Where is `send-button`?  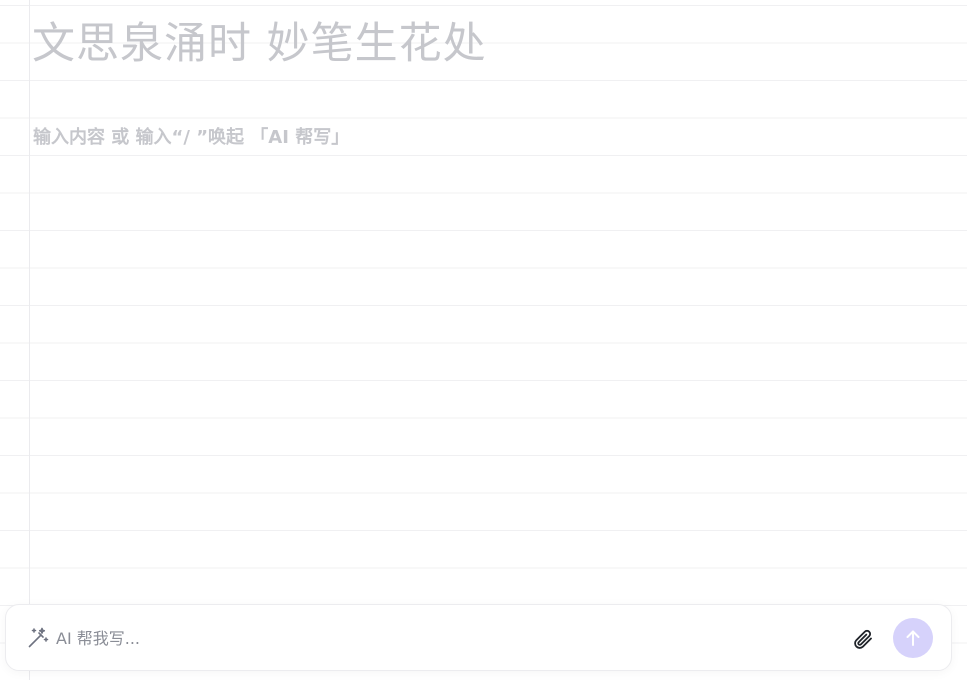 send-button is located at coordinates (913, 638).